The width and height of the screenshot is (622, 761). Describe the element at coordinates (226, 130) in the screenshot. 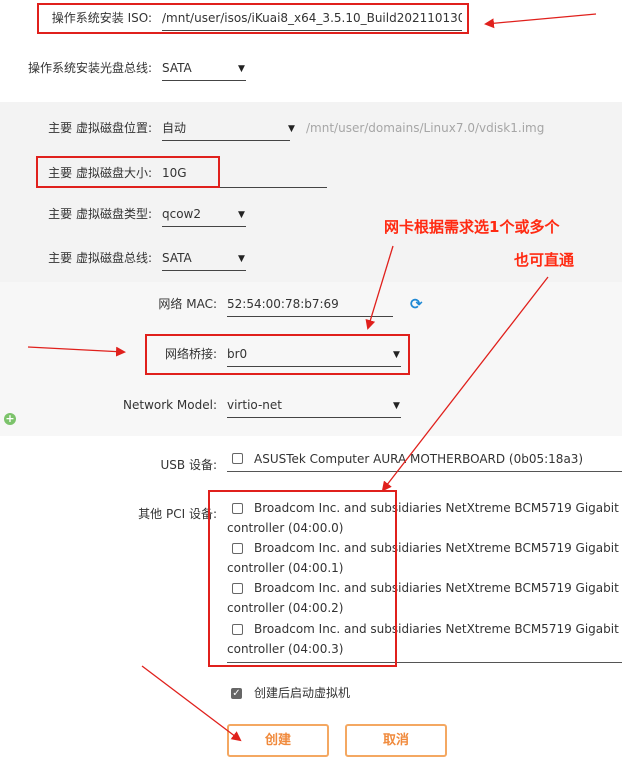

I see `vdisk-location-select: 自动` at that location.